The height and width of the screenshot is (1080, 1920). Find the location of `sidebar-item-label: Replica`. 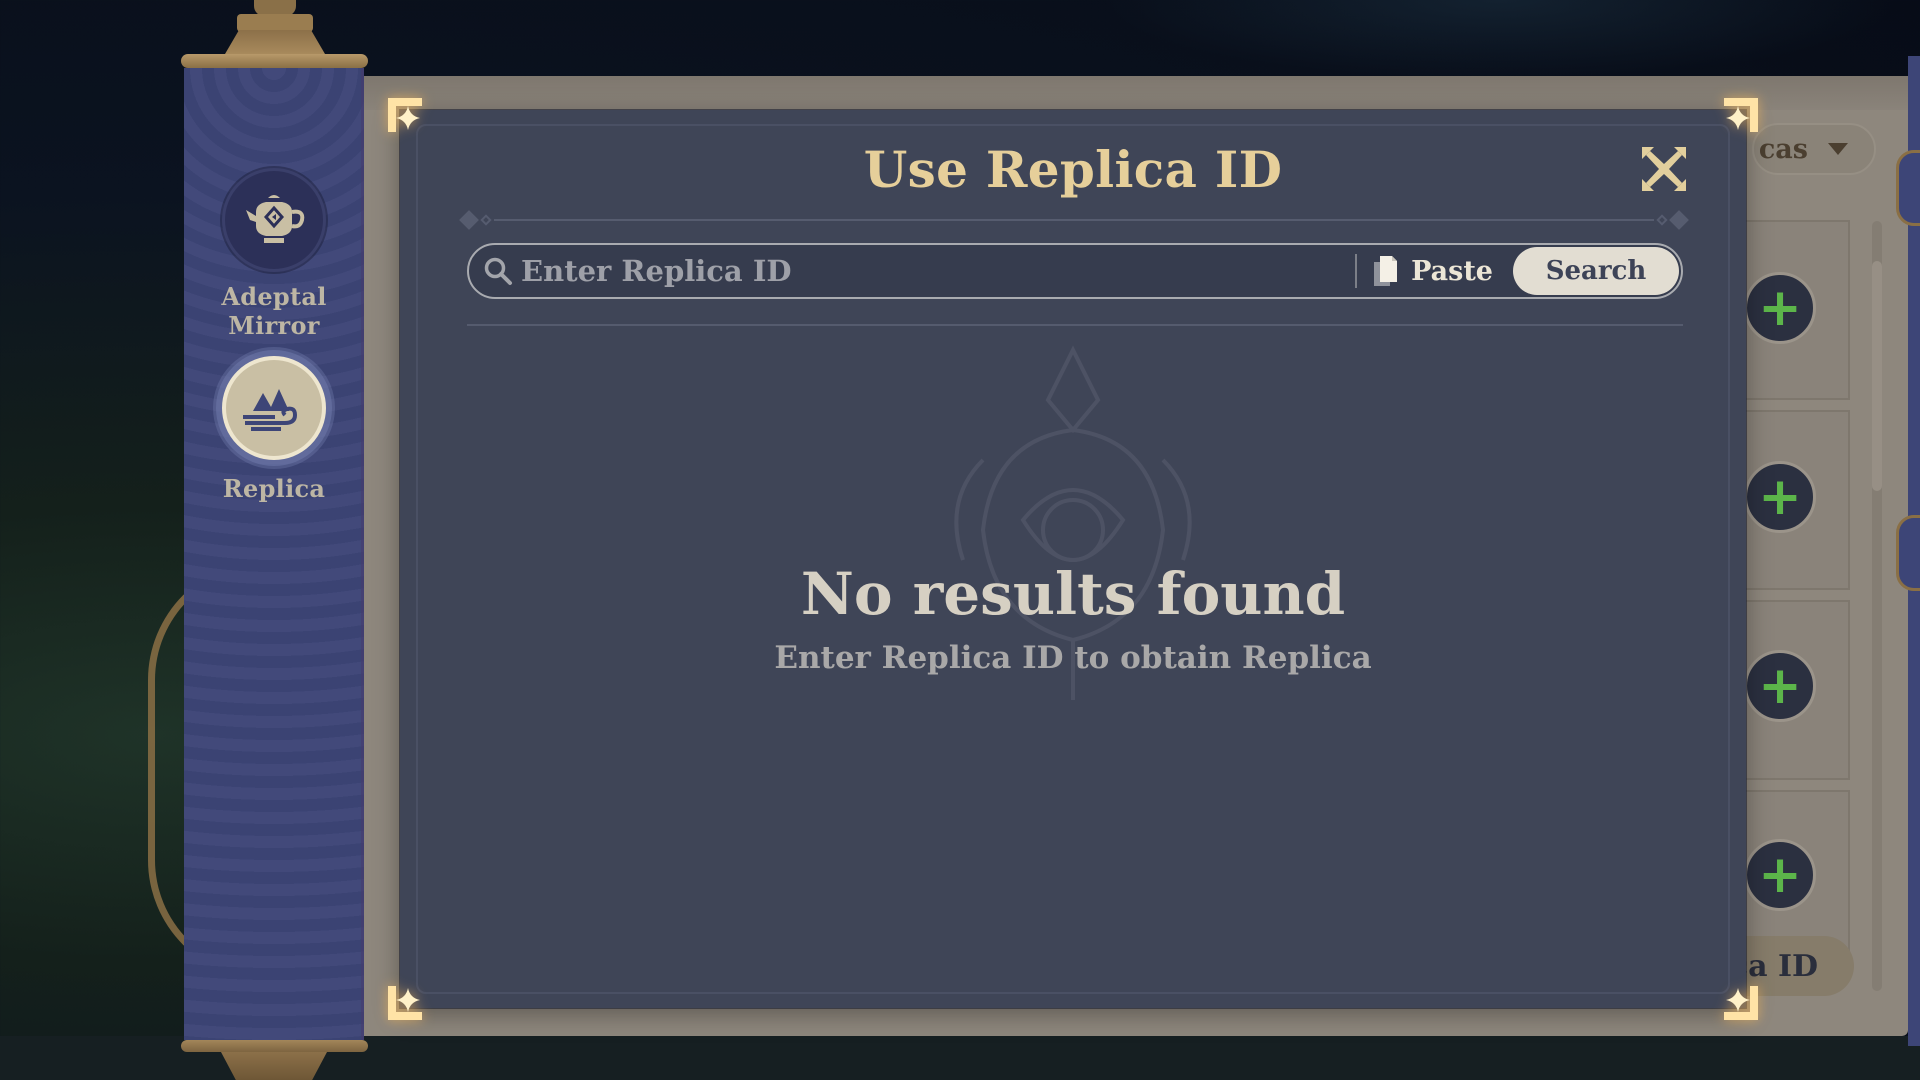

sidebar-item-label: Replica is located at coordinates (274, 488).